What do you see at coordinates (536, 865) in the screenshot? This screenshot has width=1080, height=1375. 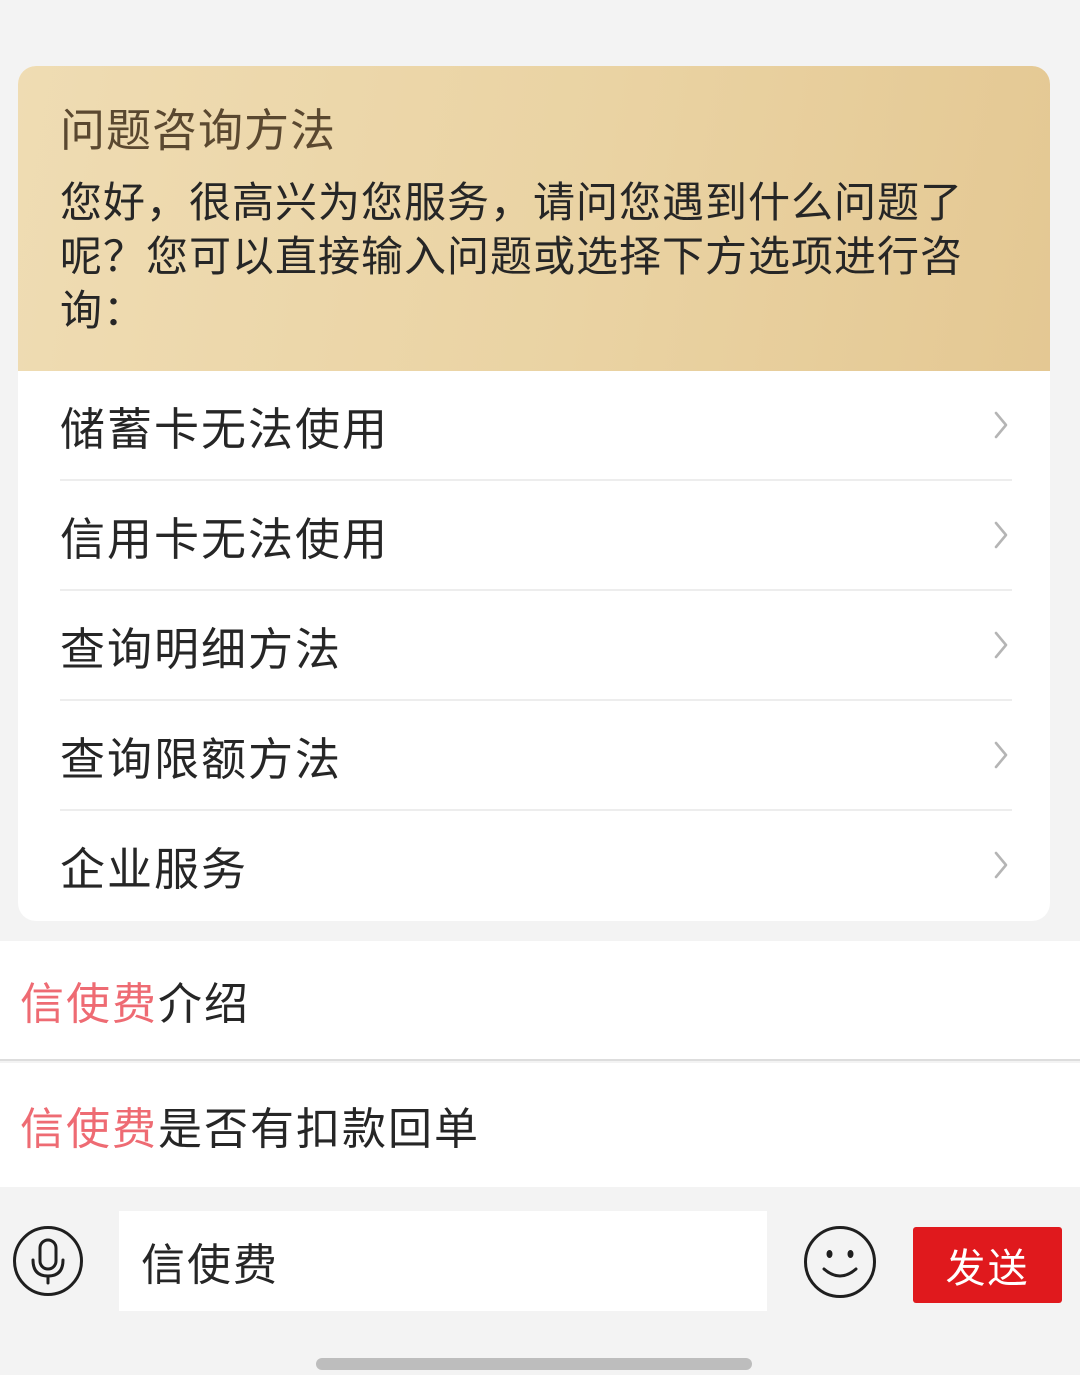 I see `option-item-enterprise-service: 企业服务` at bounding box center [536, 865].